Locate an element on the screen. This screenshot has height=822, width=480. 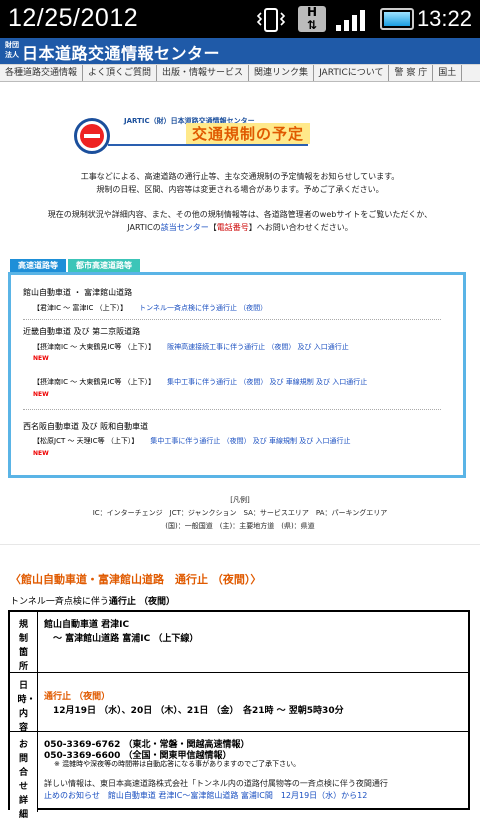
network-type-icon: H ⇅ is located at coordinates (312, 19).